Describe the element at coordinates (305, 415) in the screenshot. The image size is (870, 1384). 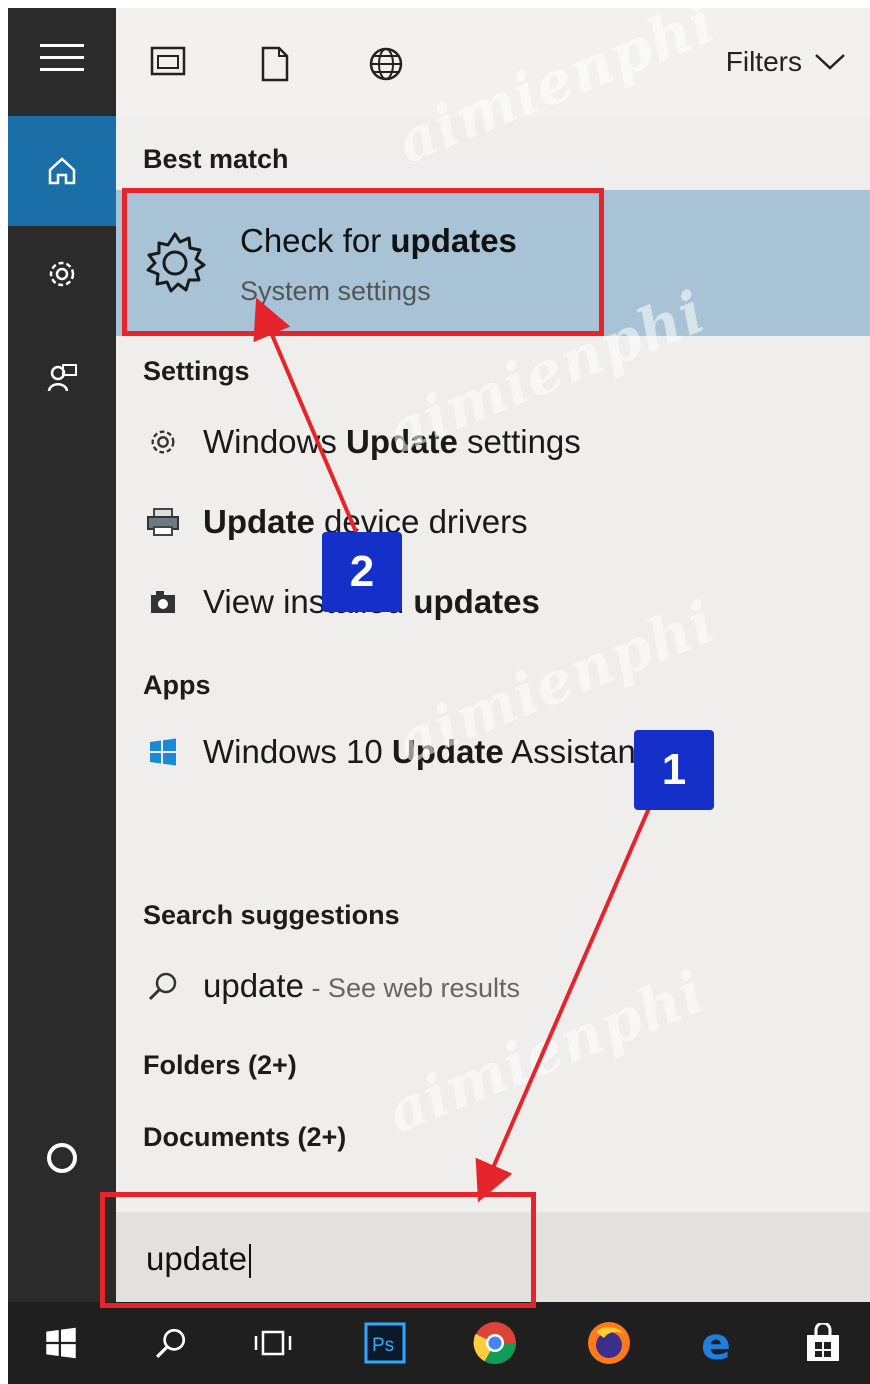
I see `arrow-to-best-match` at that location.